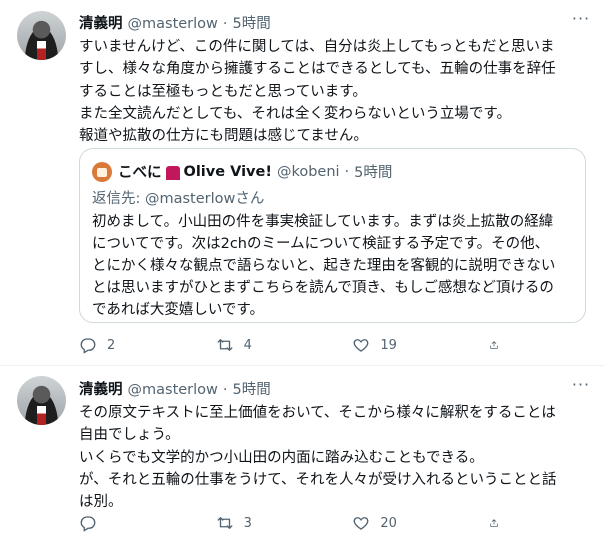  What do you see at coordinates (129, 345) in the screenshot?
I see `reply-button: 2` at bounding box center [129, 345].